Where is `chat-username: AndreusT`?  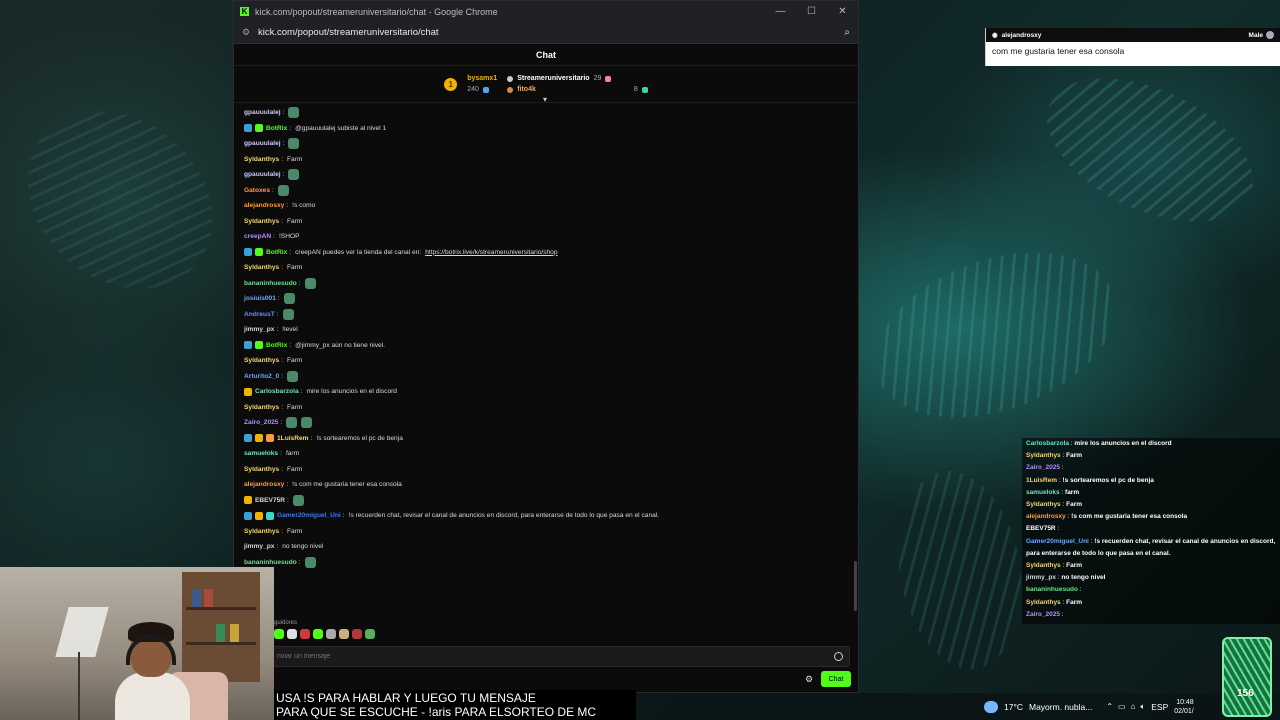 chat-username: AndreusT is located at coordinates (259, 314).